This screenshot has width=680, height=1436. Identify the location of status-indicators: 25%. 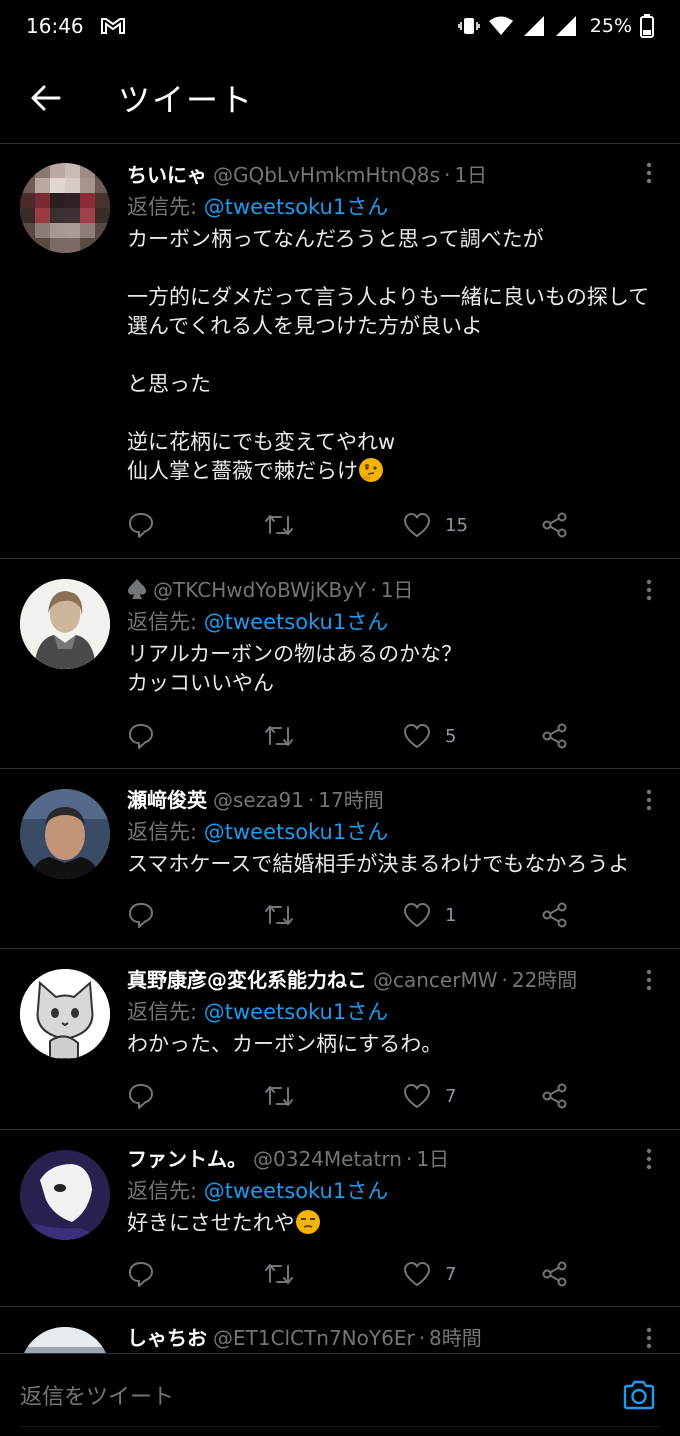
(555, 26).